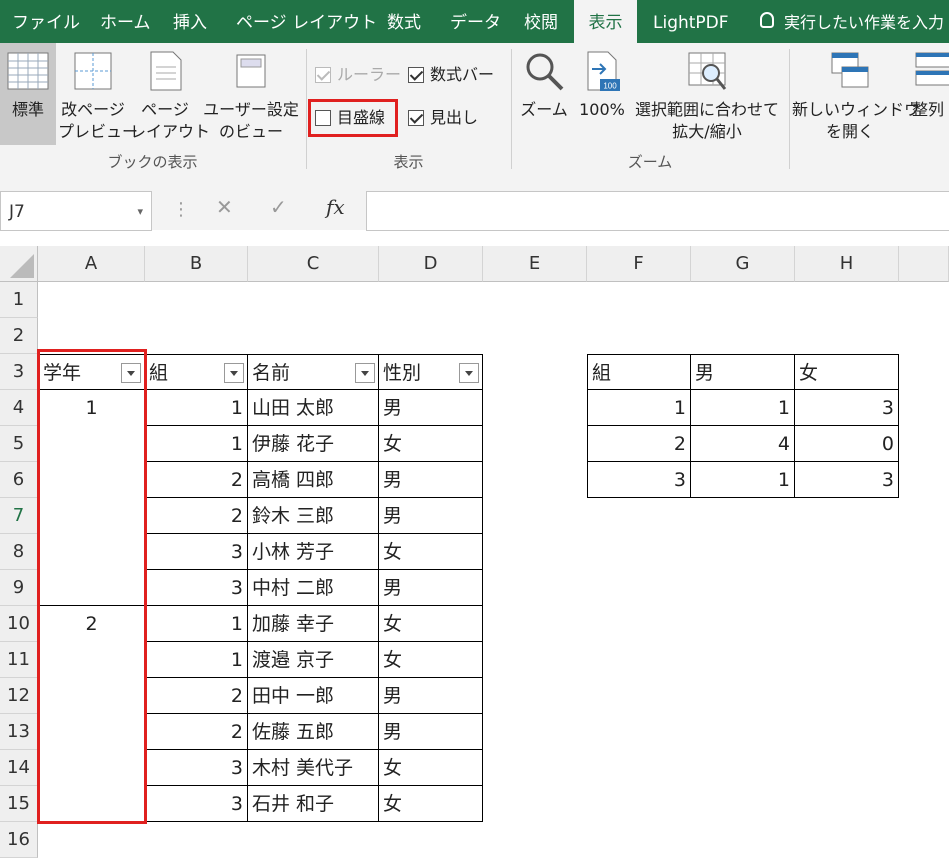 This screenshot has width=949, height=862. Describe the element at coordinates (313, 552) in the screenshot. I see `table-cell-name: 小林 芳子` at that location.